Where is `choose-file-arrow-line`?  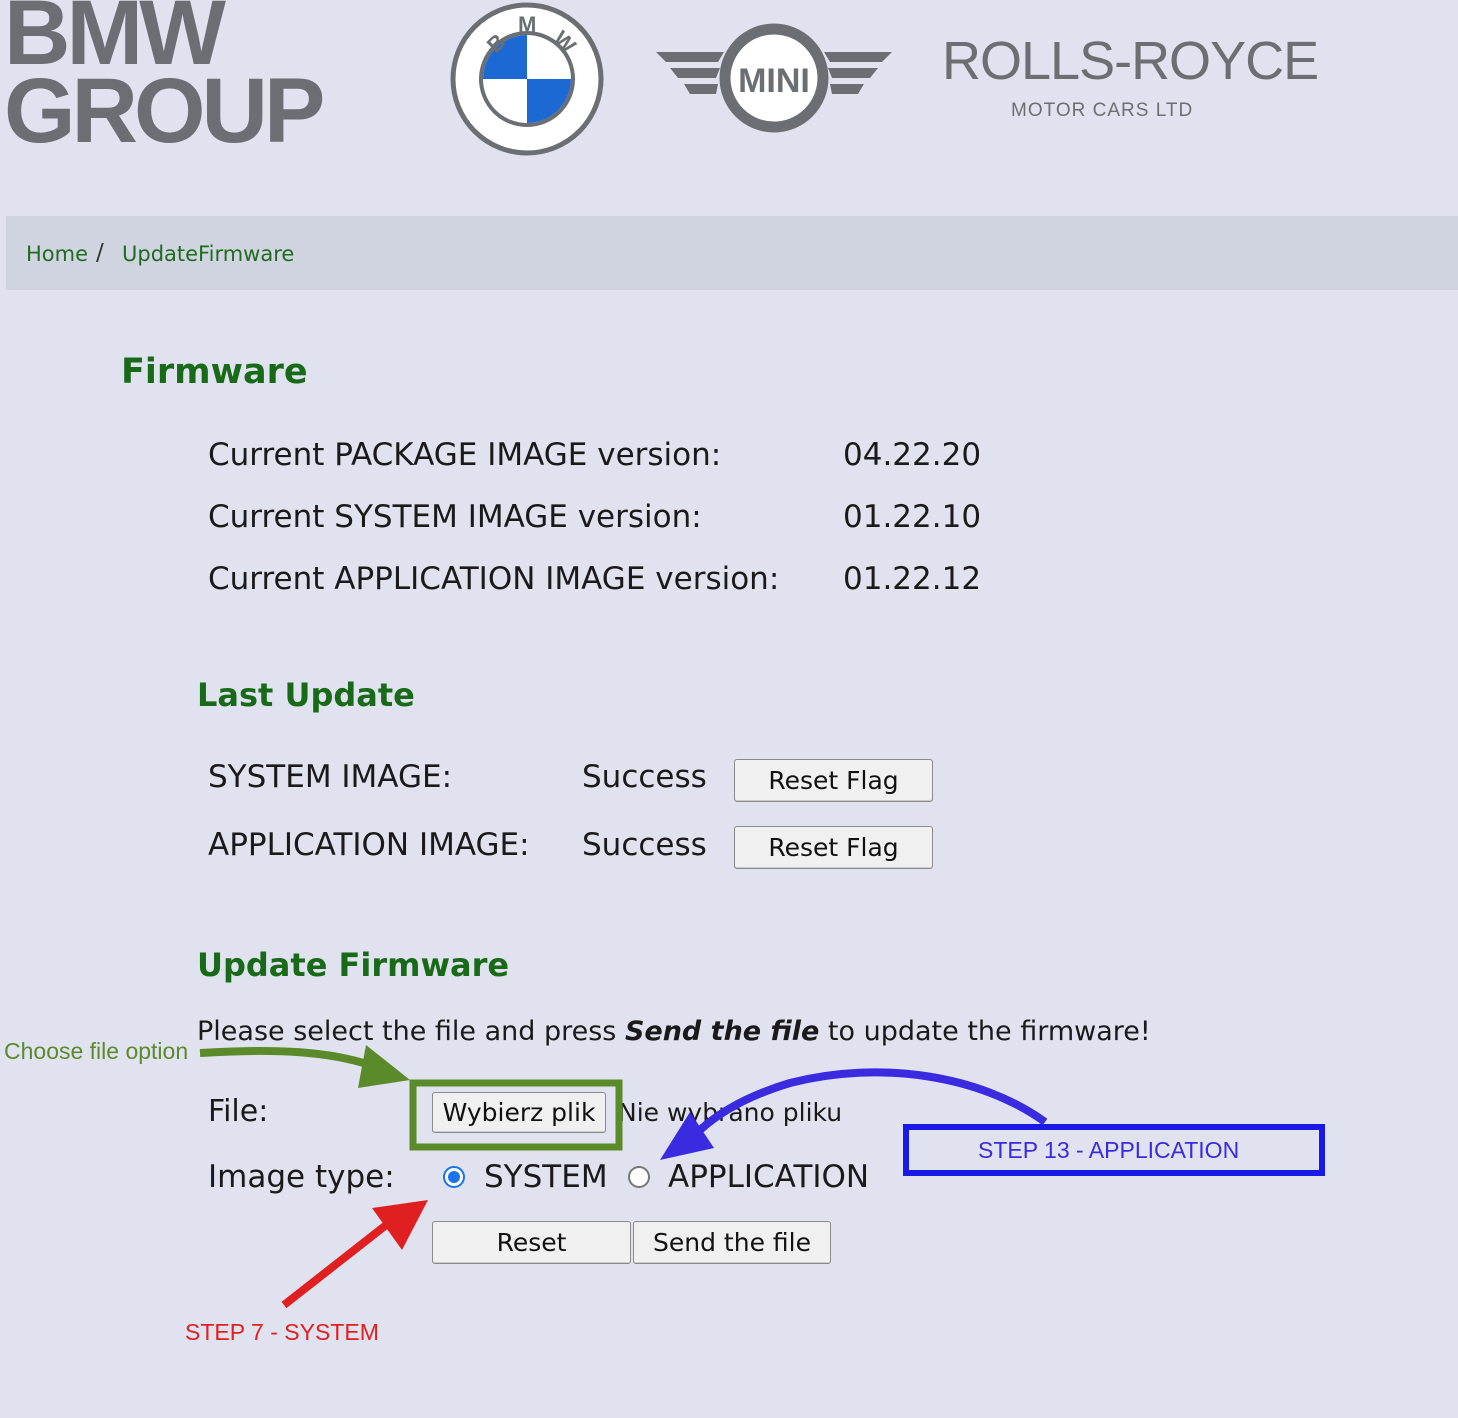
choose-file-arrow-line is located at coordinates (285, 1057).